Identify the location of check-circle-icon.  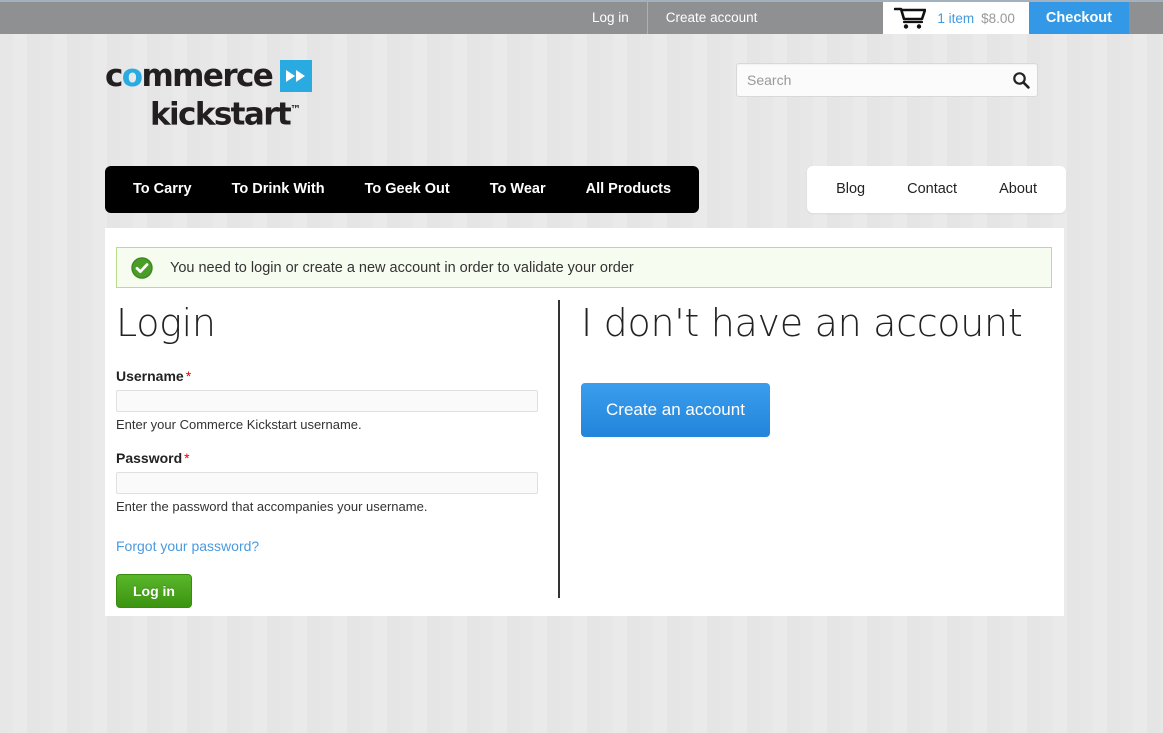
(142, 267).